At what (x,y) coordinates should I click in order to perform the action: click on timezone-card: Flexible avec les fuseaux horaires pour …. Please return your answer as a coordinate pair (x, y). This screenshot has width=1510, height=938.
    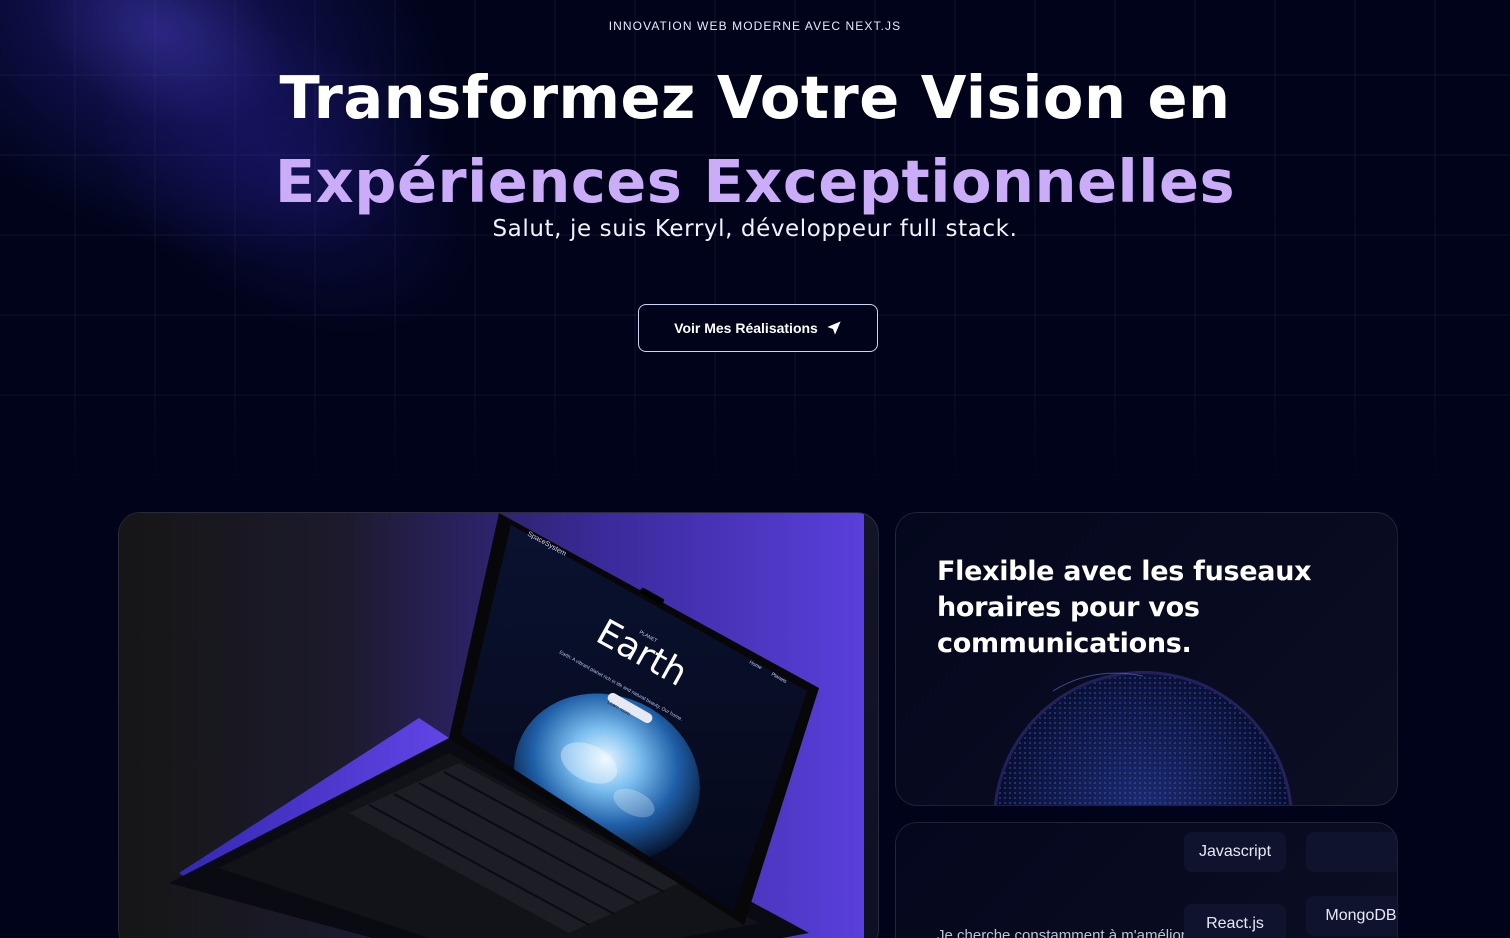
    Looking at the image, I should click on (1146, 659).